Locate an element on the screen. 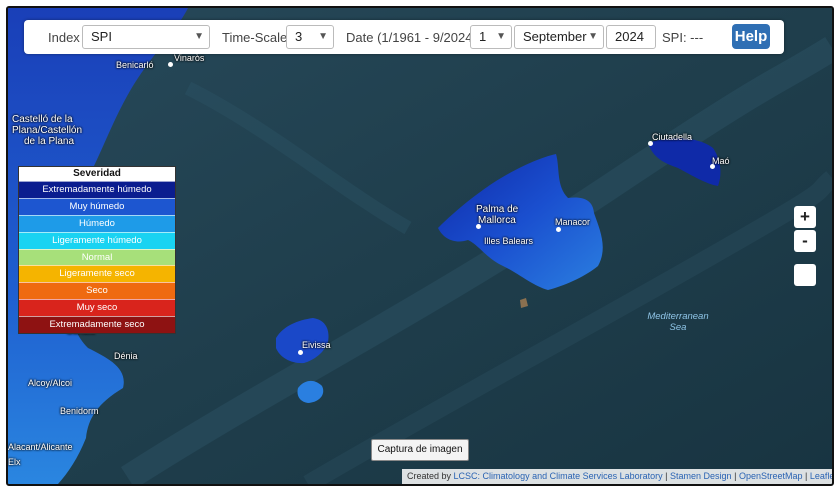  sea-label: Mediterranean Sea is located at coordinates (678, 322).